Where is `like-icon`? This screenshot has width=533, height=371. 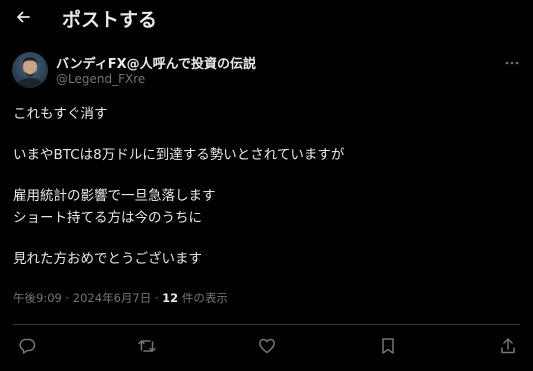
like-icon is located at coordinates (267, 346).